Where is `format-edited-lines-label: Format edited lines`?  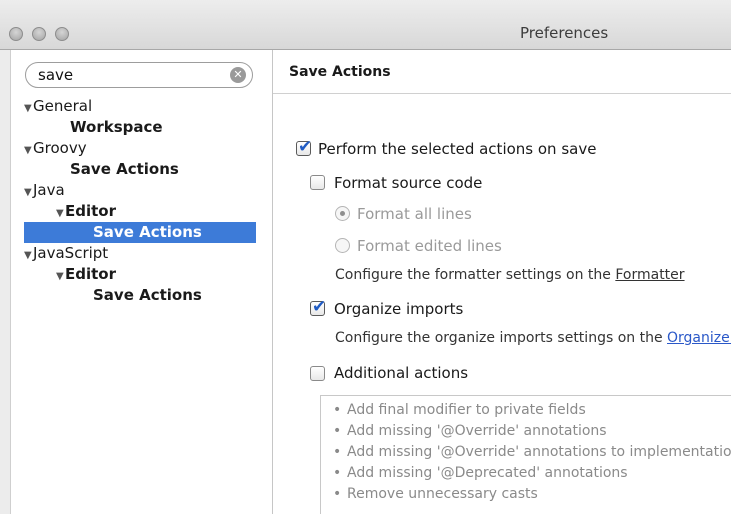
format-edited-lines-label: Format edited lines is located at coordinates (429, 246).